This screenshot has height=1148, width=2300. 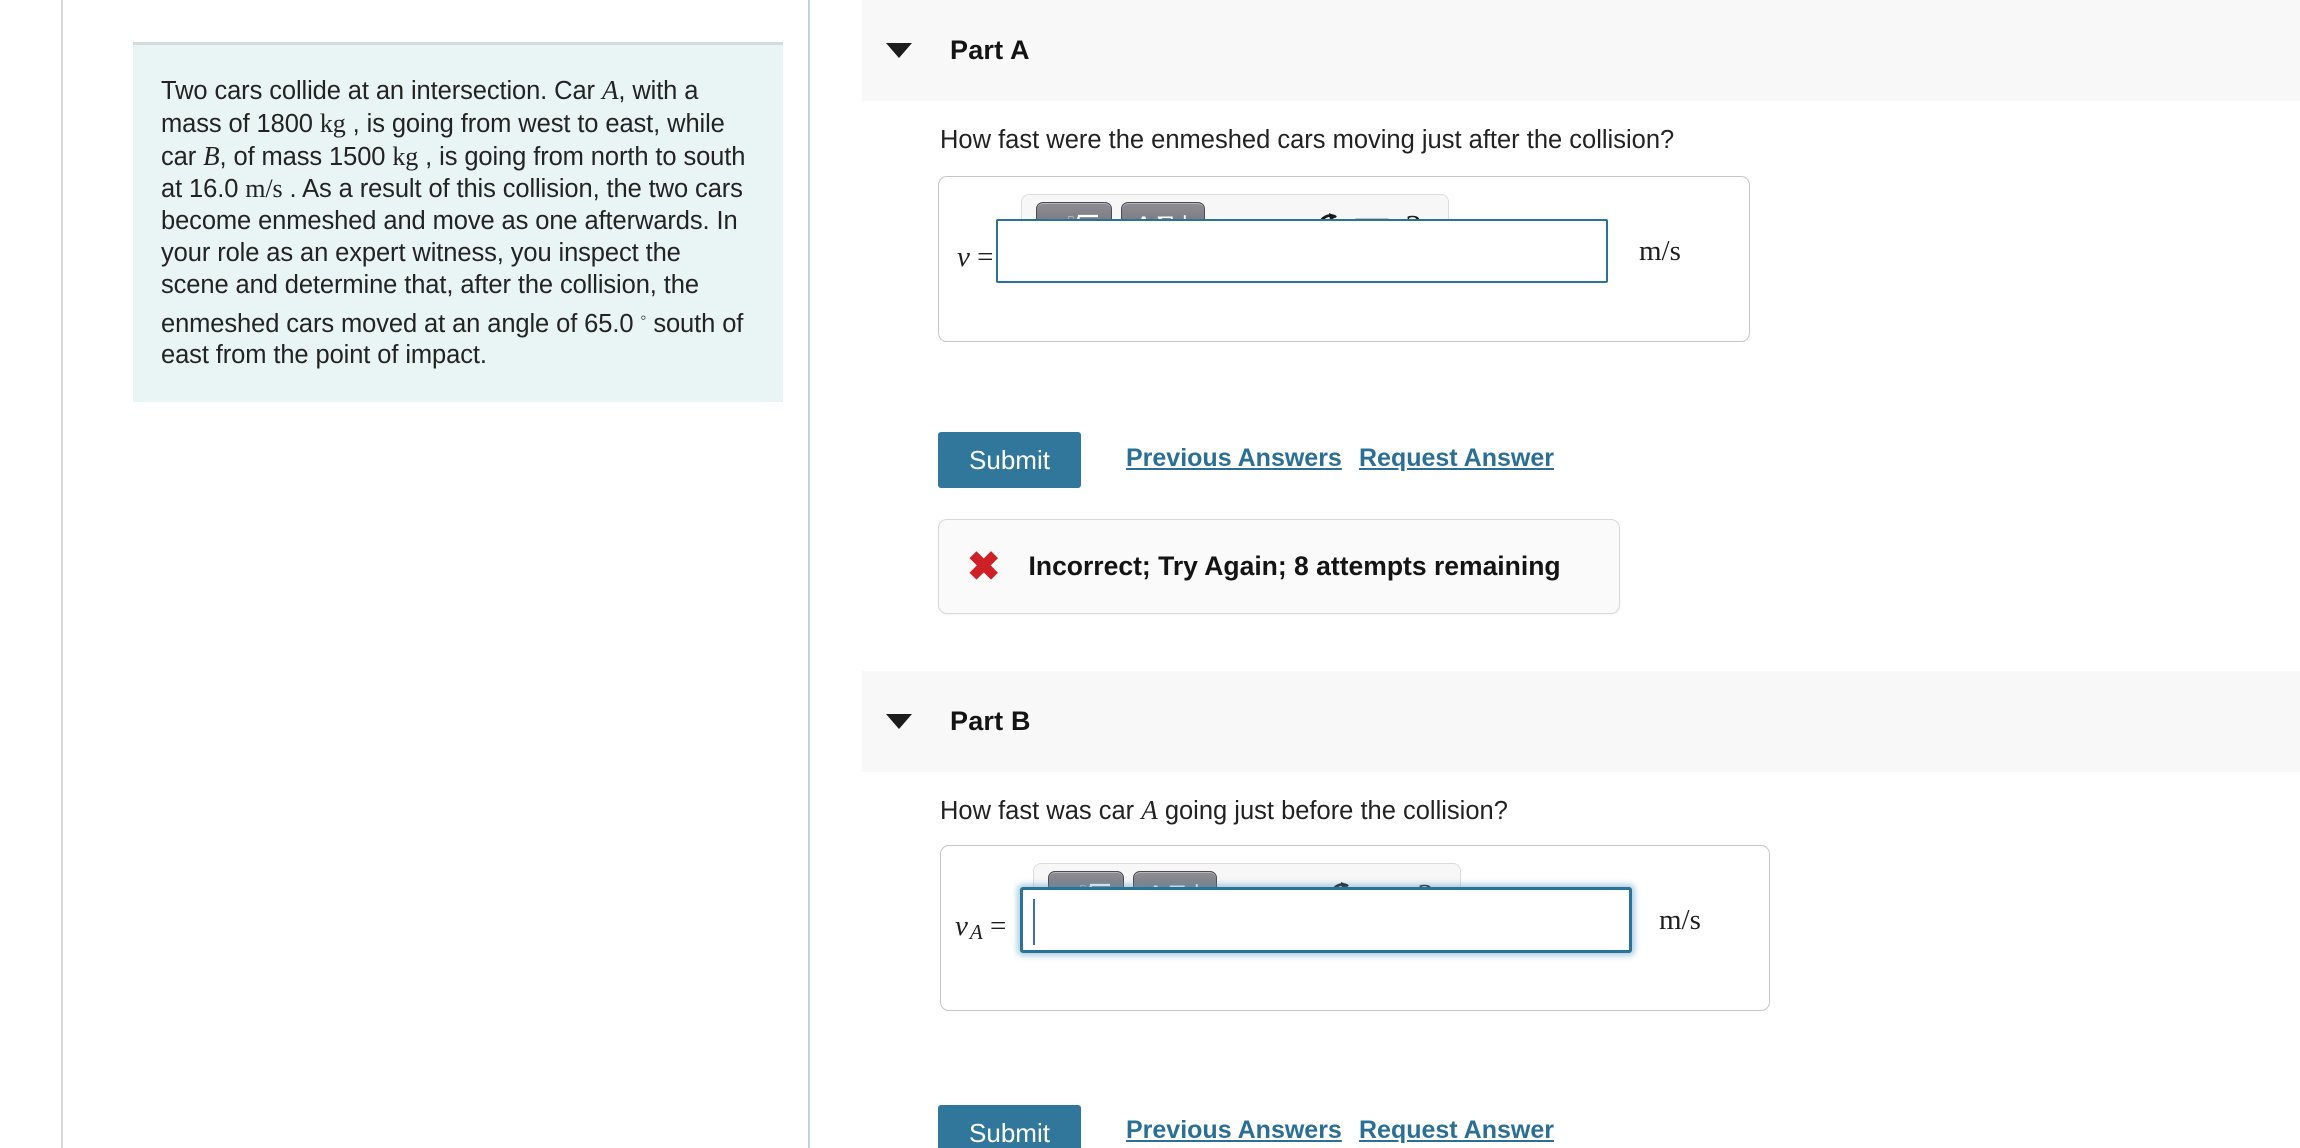 What do you see at coordinates (976, 932) in the screenshot?
I see `part-b-variable-subscript: A` at bounding box center [976, 932].